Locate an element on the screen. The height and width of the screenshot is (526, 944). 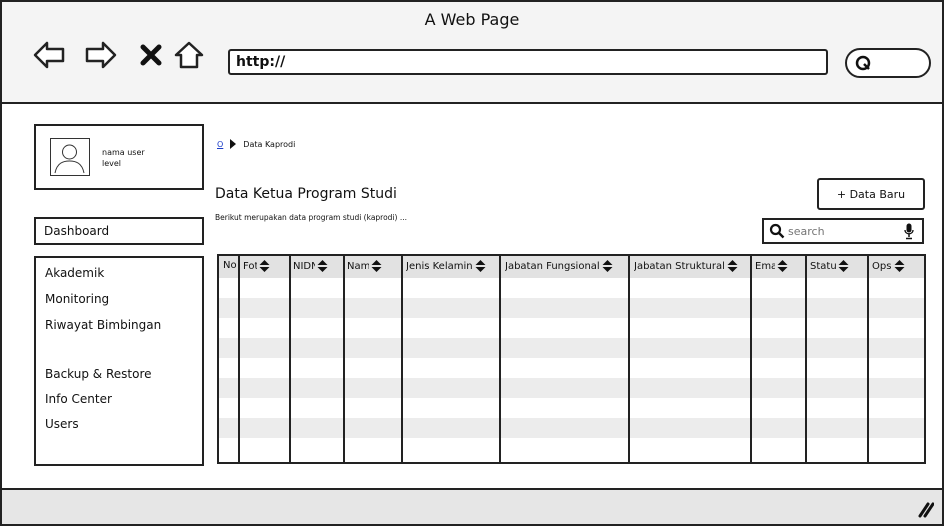
column-header-label: Opsi is located at coordinates (882, 266).